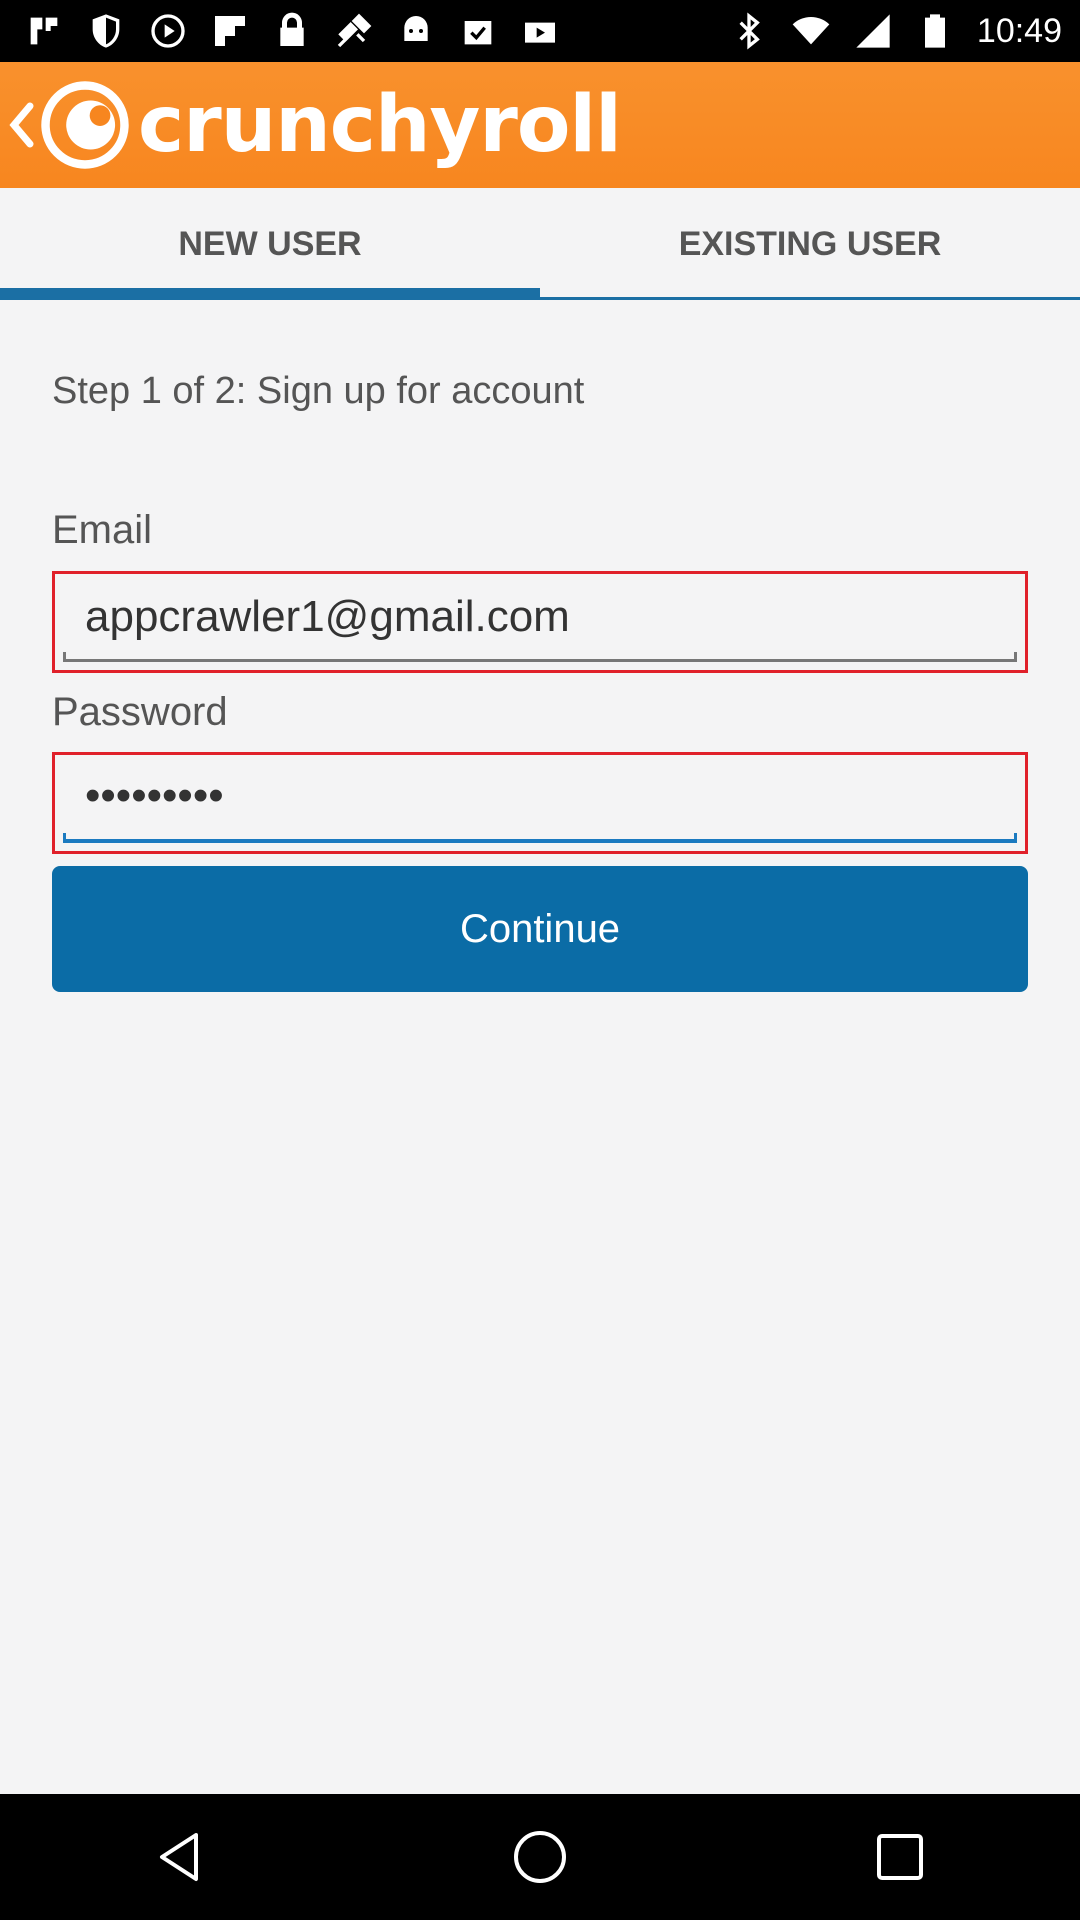 The width and height of the screenshot is (1080, 1920). What do you see at coordinates (24, 125) in the screenshot?
I see `back-chevron-icon` at bounding box center [24, 125].